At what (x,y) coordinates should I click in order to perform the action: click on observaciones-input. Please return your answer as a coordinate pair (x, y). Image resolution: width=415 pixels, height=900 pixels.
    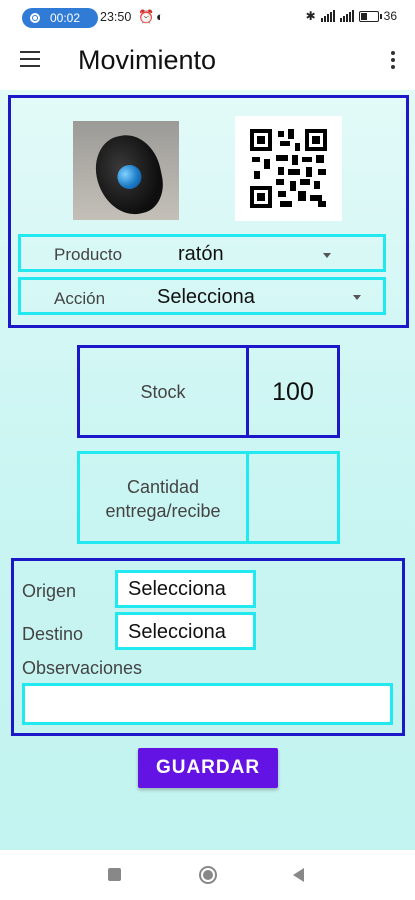
    Looking at the image, I should click on (207, 704).